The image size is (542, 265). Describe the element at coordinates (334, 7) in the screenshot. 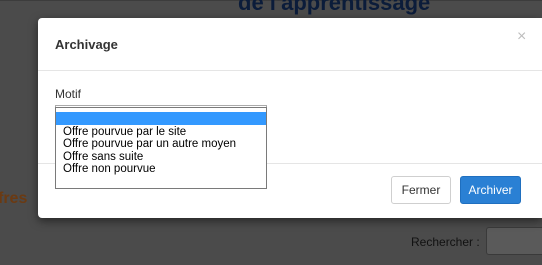

I see `background-heading: de l'apprentissage` at that location.